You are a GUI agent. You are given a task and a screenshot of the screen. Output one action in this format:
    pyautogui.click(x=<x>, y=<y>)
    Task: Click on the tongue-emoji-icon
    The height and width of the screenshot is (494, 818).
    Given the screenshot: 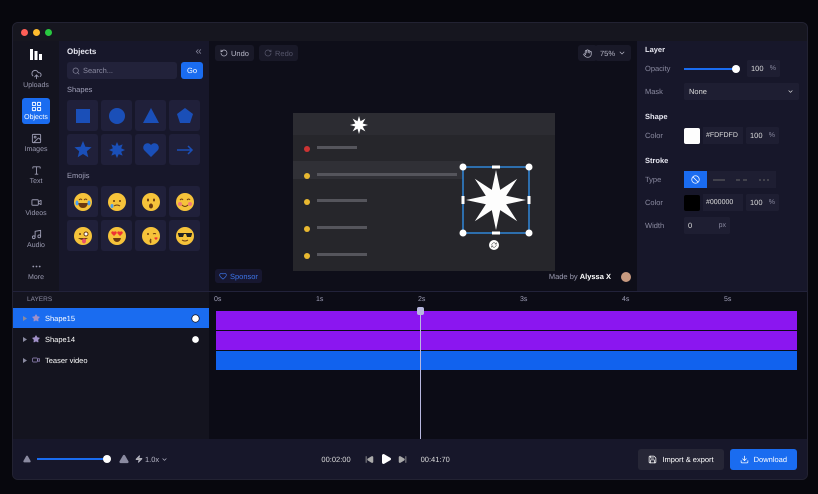 What is the action you would take?
    pyautogui.click(x=82, y=236)
    